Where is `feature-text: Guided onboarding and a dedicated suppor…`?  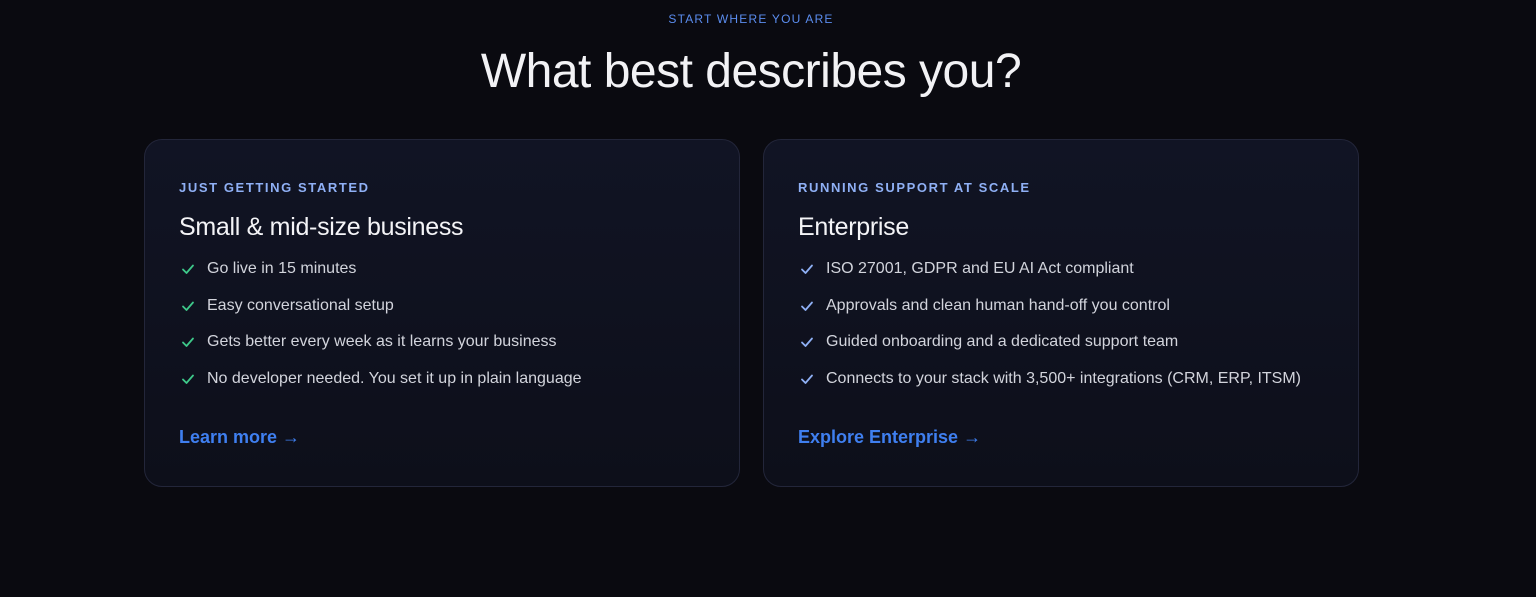 feature-text: Guided onboarding and a dedicated suppor… is located at coordinates (1002, 342).